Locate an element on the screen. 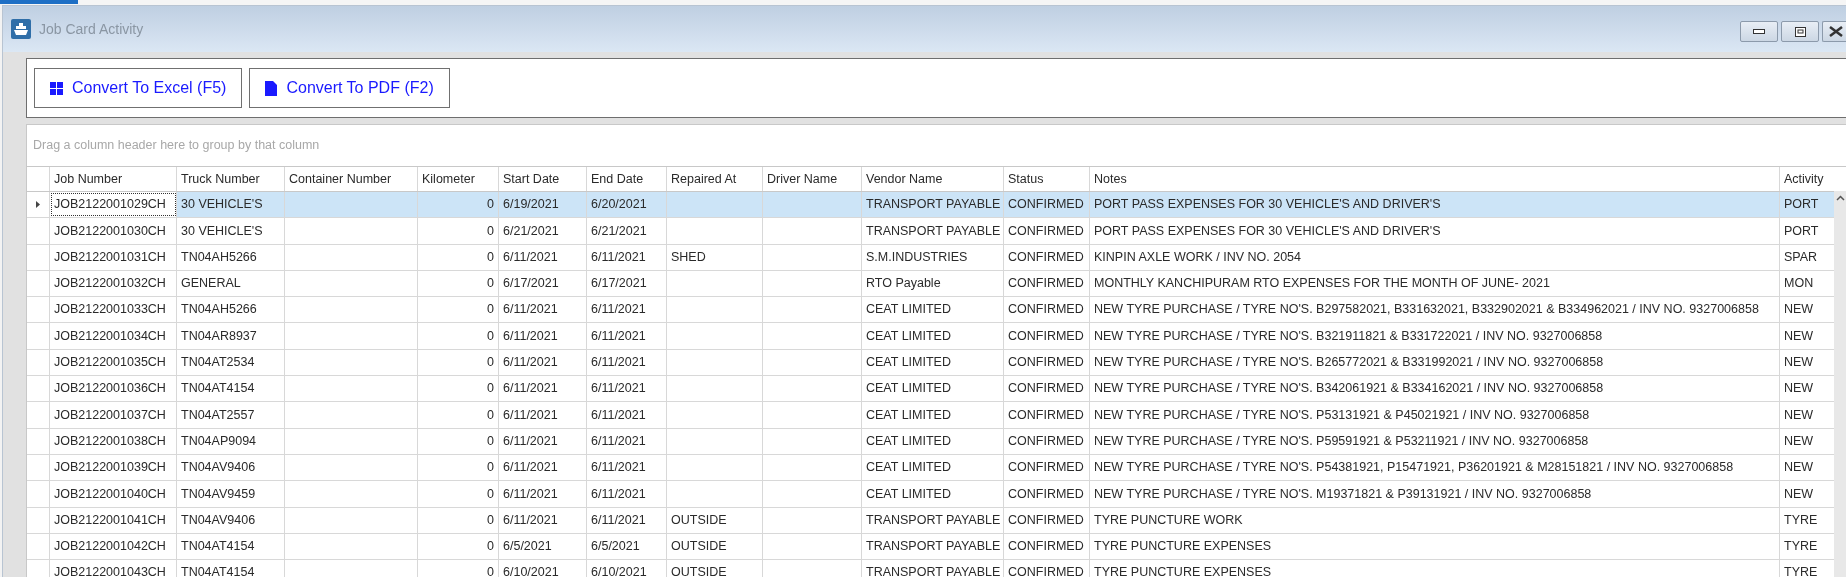 This screenshot has height=577, width=1846. maximize-button is located at coordinates (1800, 31).